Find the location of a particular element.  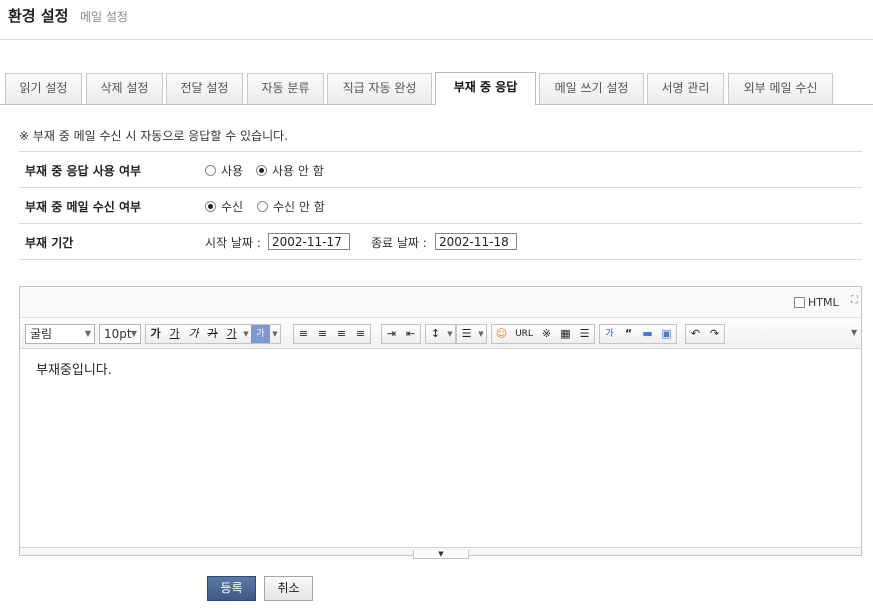

bg-color-button: 가 is located at coordinates (260, 334).